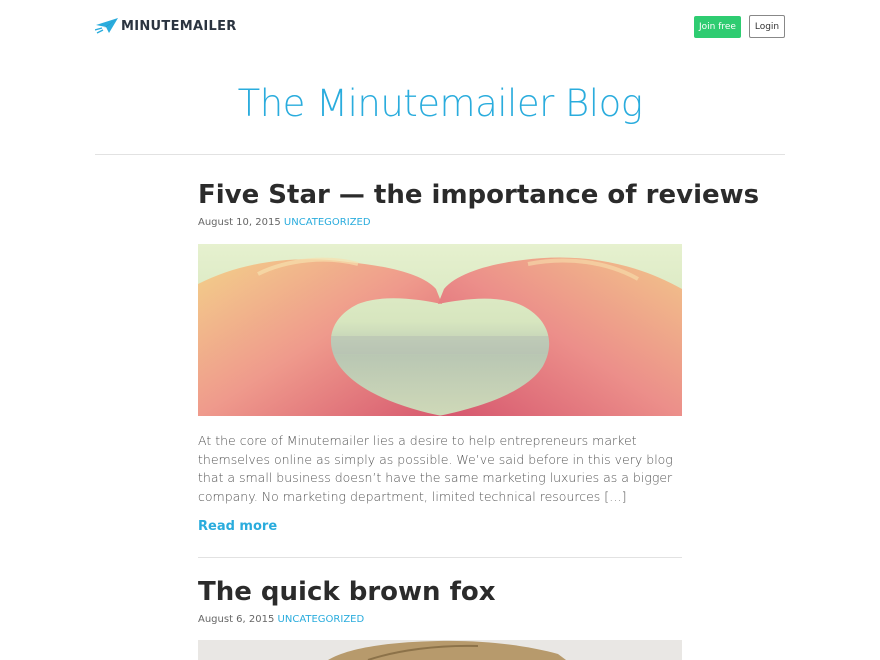 This screenshot has width=880, height=660. I want to click on post-meta: August 6, 2015 UNCATEGORIZED, so click(281, 619).